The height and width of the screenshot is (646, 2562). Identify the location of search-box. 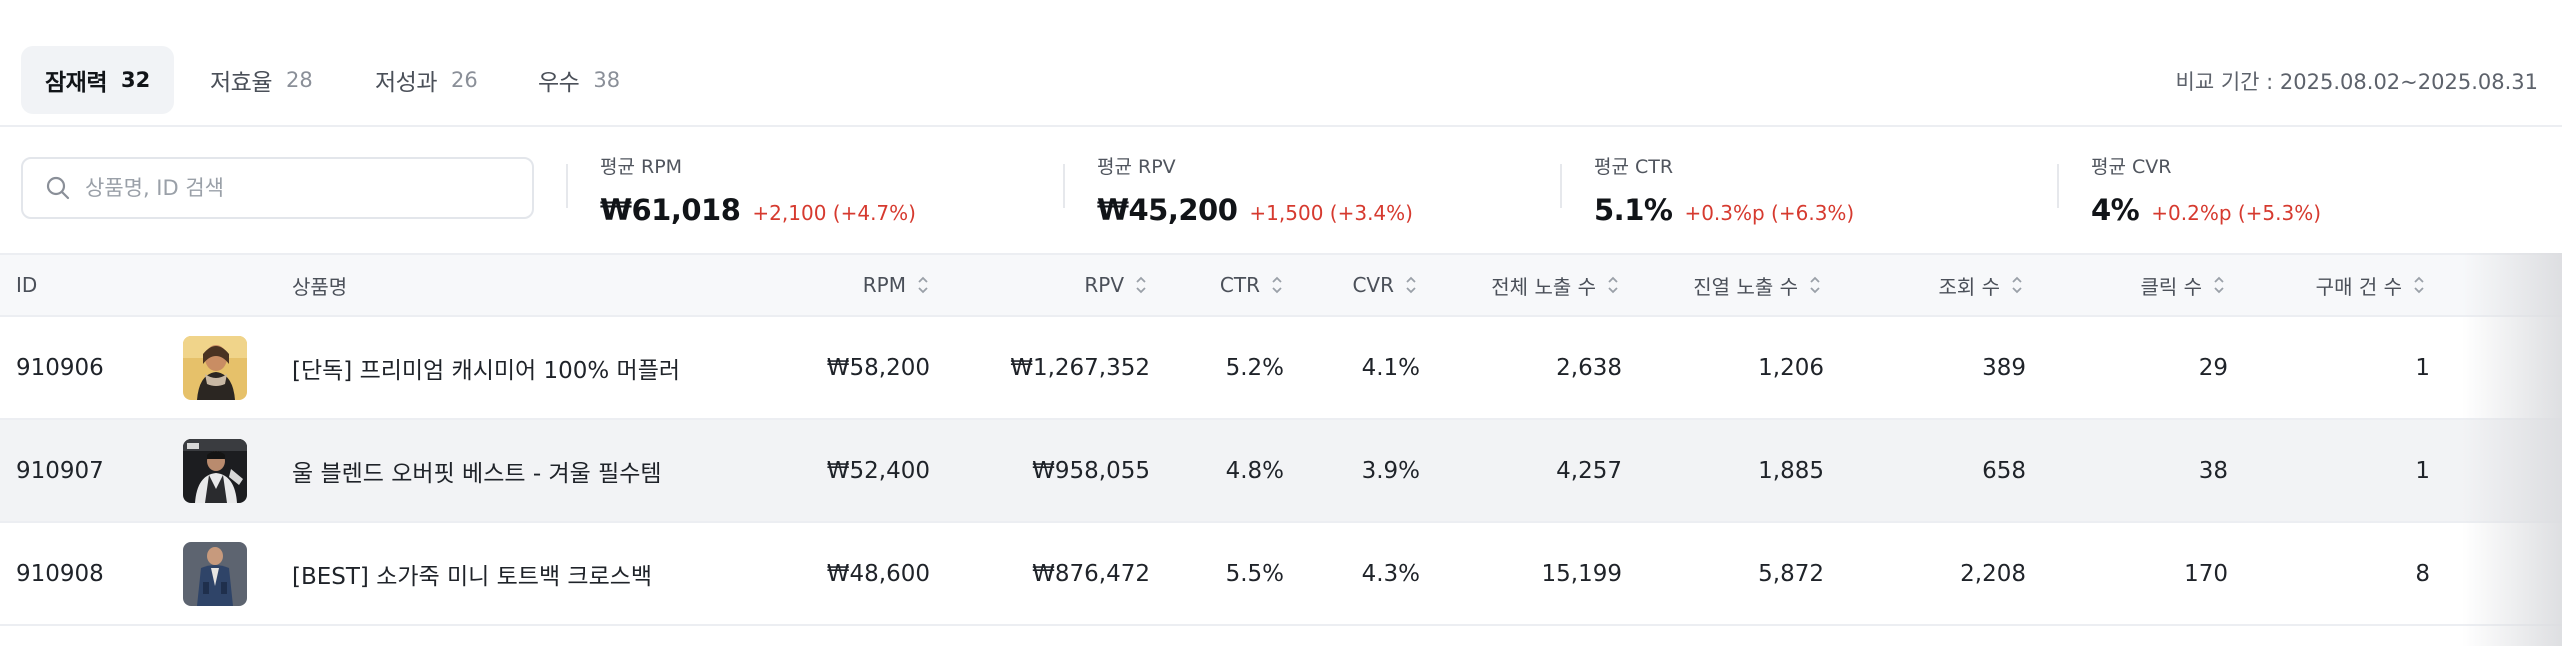
(277, 188).